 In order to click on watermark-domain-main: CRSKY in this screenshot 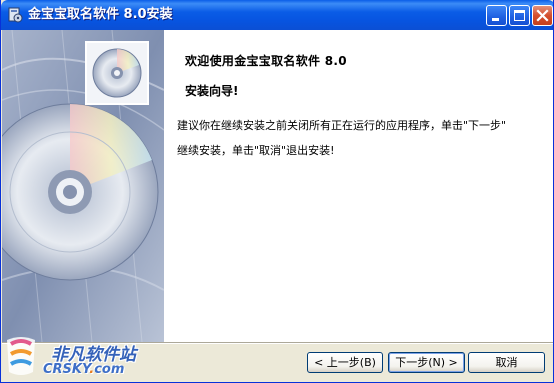, I will do `click(66, 369)`.